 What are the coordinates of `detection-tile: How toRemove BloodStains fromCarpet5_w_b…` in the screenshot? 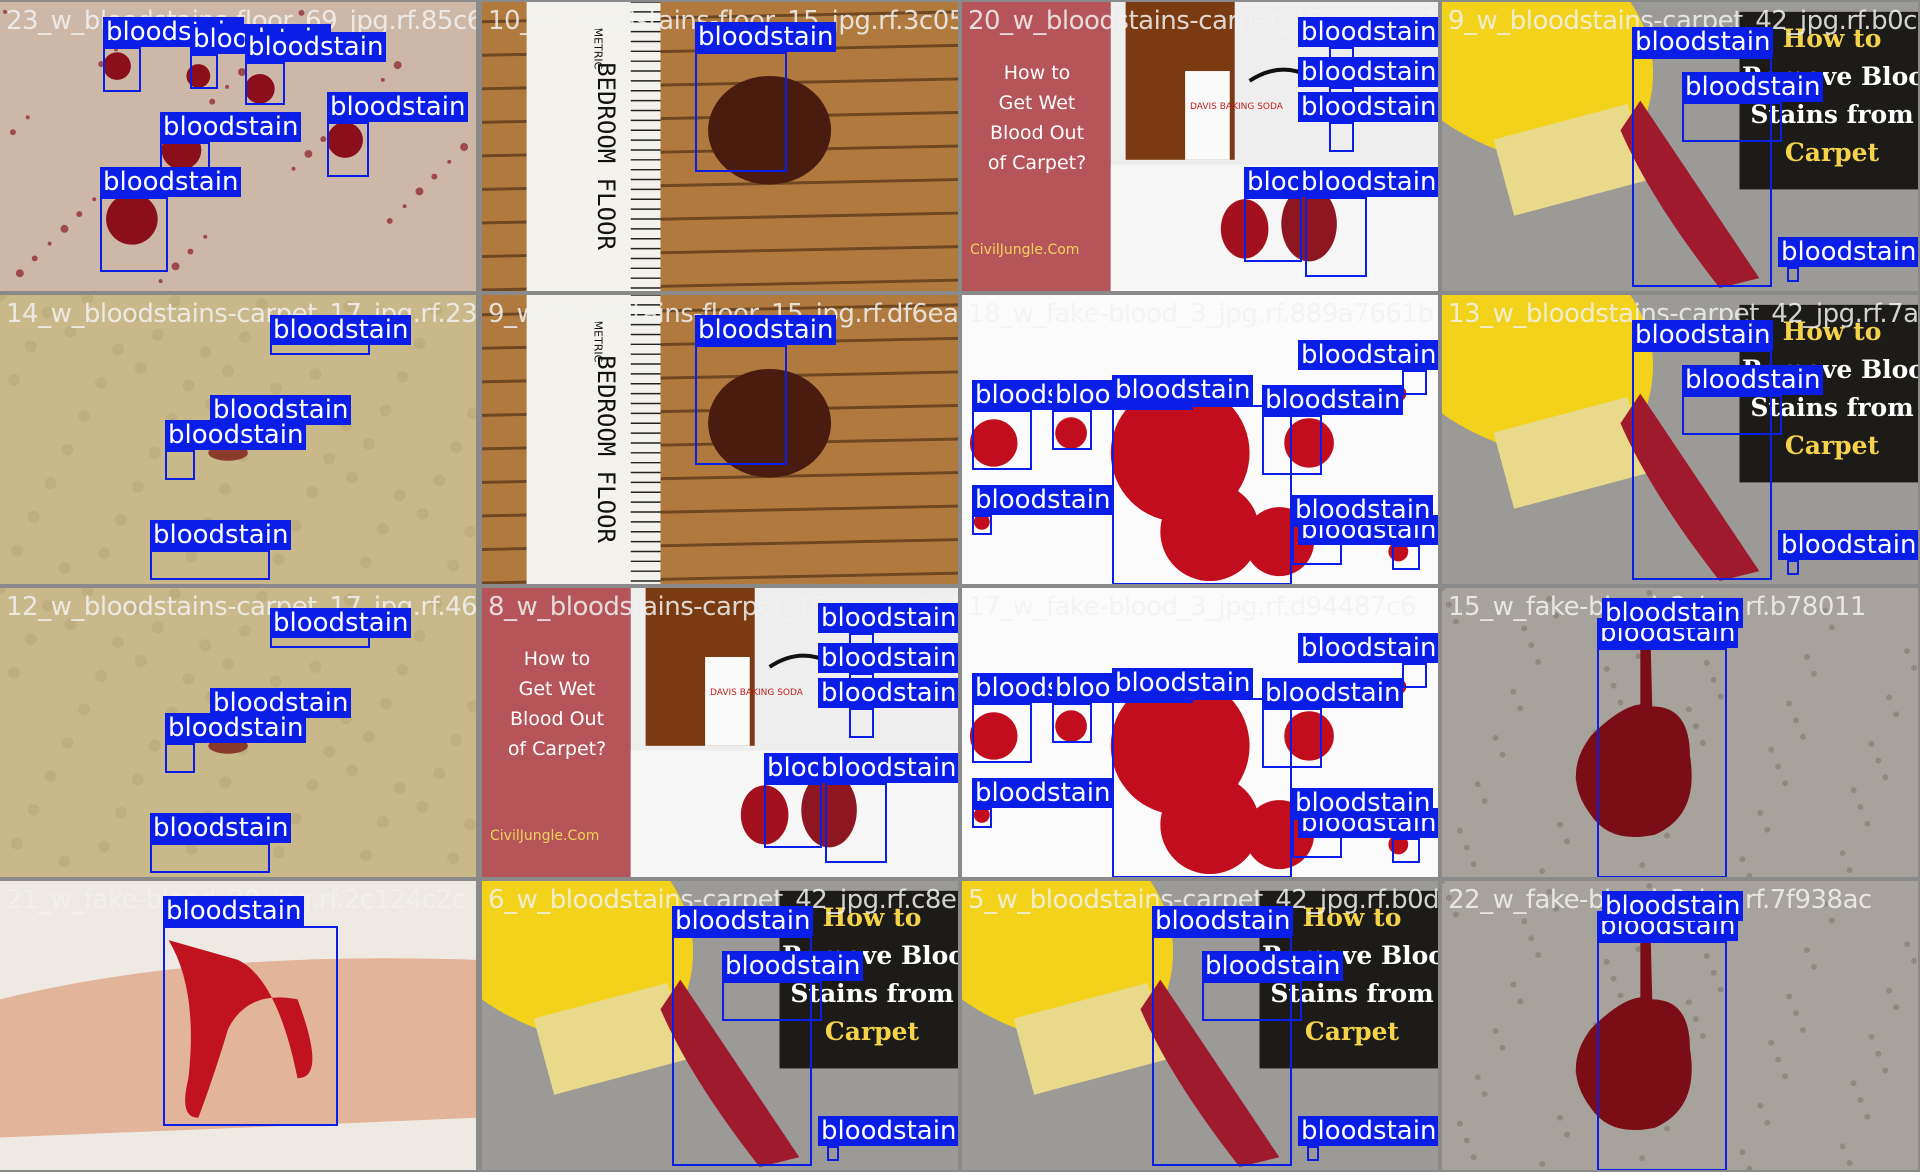 It's located at (1200, 1025).